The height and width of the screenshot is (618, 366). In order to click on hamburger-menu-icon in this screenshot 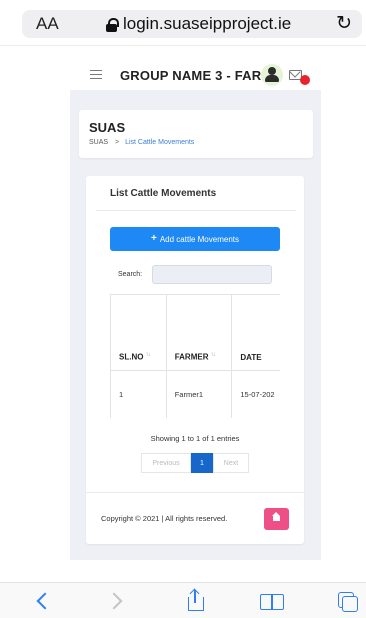, I will do `click(96, 74)`.